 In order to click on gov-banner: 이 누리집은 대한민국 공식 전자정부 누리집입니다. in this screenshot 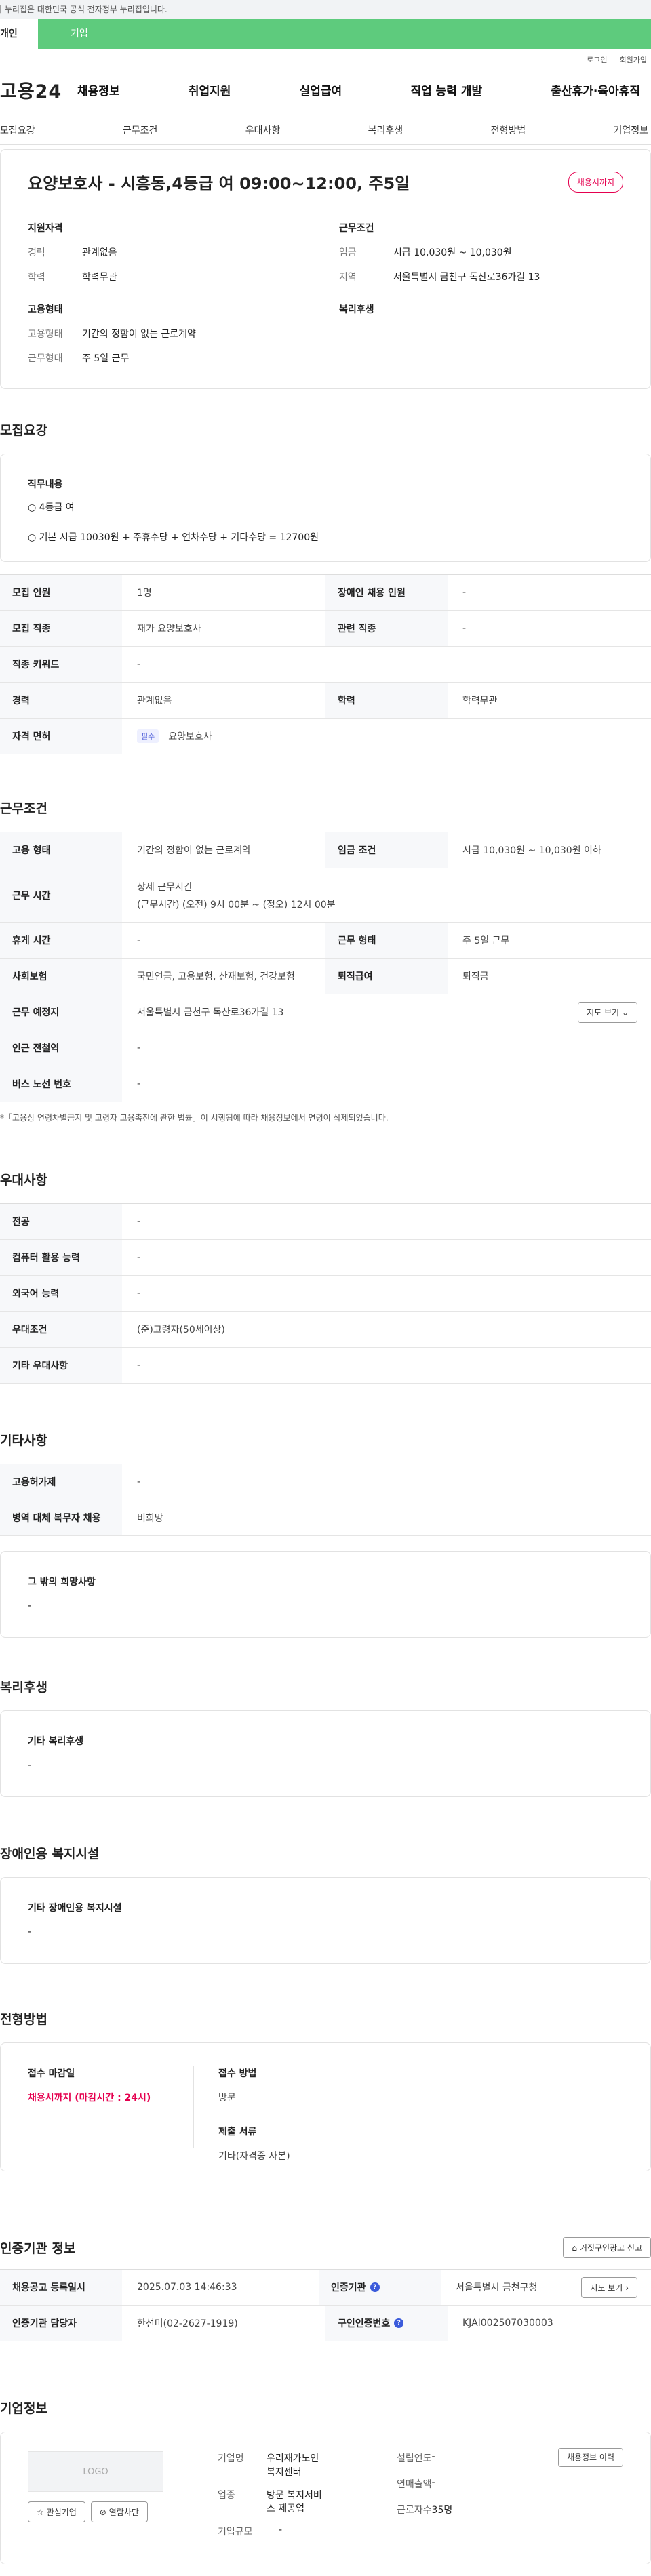, I will do `click(325, 9)`.